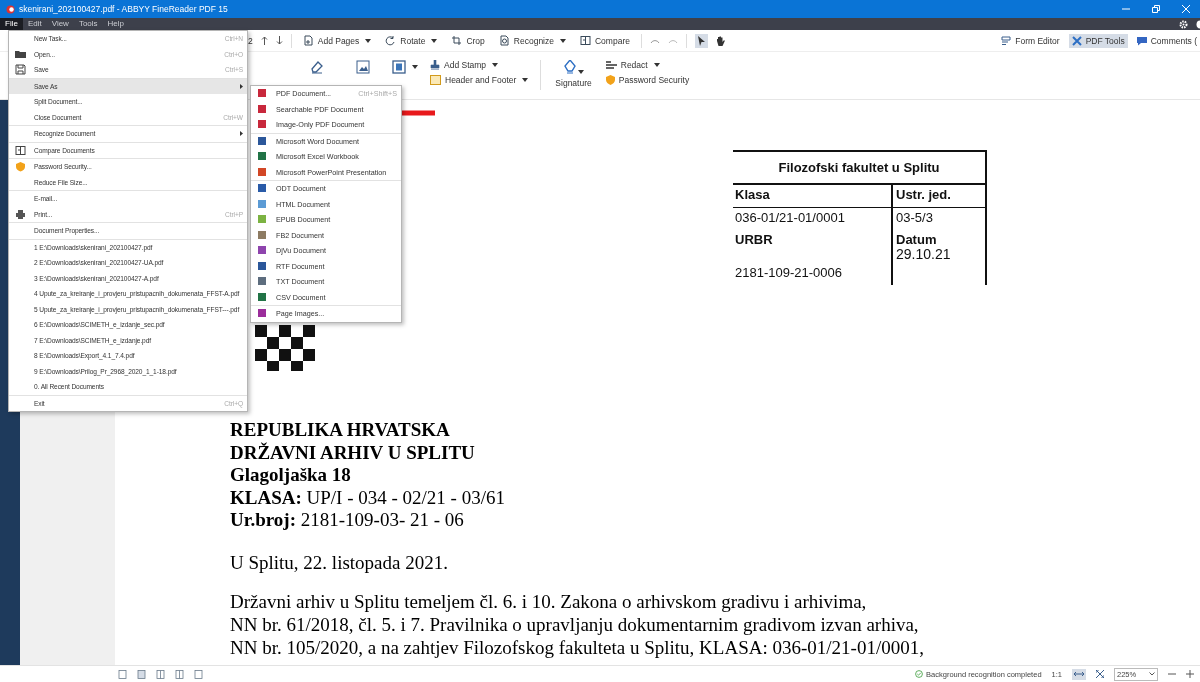 The height and width of the screenshot is (682, 1200). I want to click on chevron-down-icon, so click(1152, 674).